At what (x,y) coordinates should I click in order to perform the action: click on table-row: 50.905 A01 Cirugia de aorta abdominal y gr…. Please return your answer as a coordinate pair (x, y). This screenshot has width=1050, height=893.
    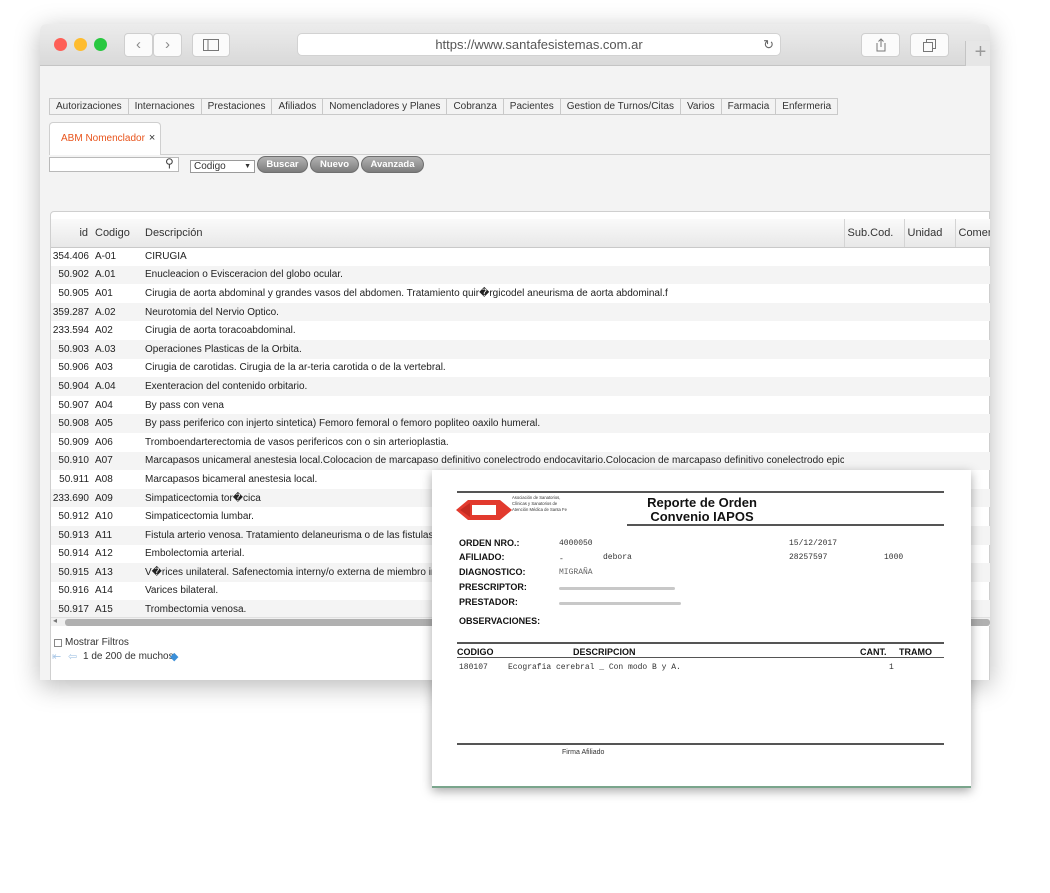
    Looking at the image, I should click on (520, 293).